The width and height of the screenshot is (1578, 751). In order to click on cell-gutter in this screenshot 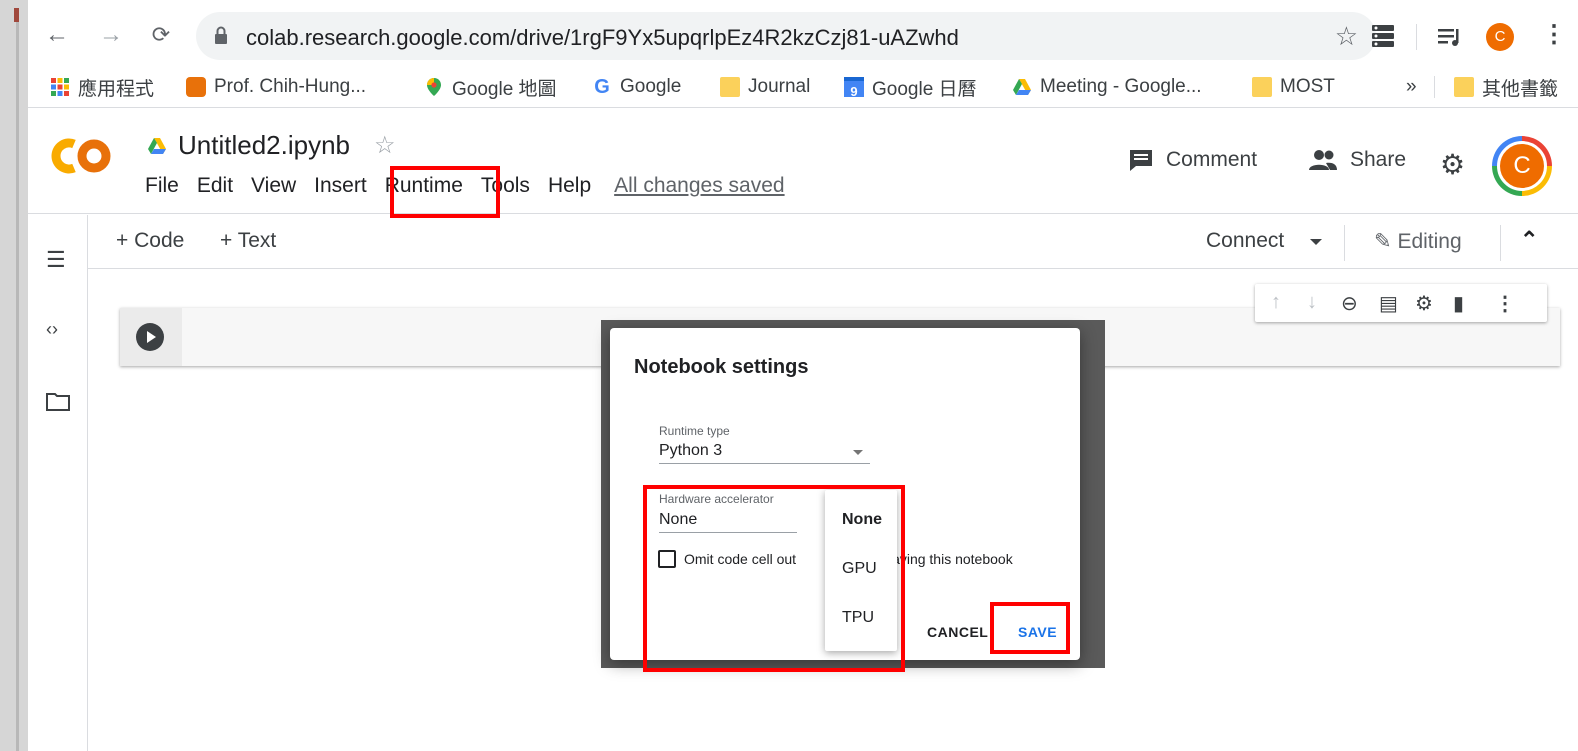, I will do `click(151, 337)`.